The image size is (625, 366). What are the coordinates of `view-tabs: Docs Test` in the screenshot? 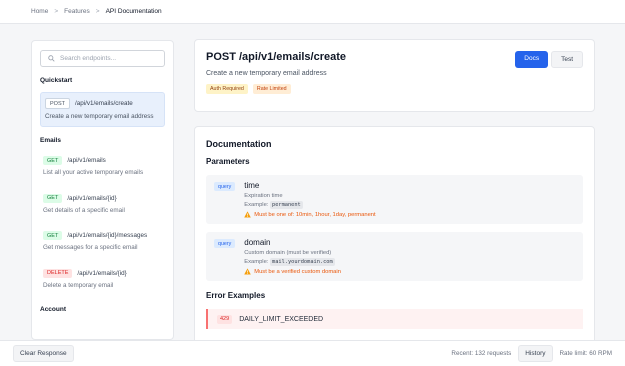 It's located at (547, 59).